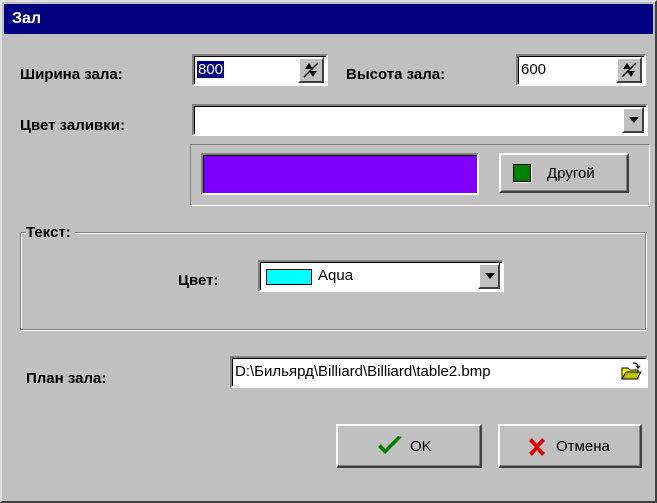 The width and height of the screenshot is (657, 503). Describe the element at coordinates (522, 173) in the screenshot. I see `other-color-swatch` at that location.